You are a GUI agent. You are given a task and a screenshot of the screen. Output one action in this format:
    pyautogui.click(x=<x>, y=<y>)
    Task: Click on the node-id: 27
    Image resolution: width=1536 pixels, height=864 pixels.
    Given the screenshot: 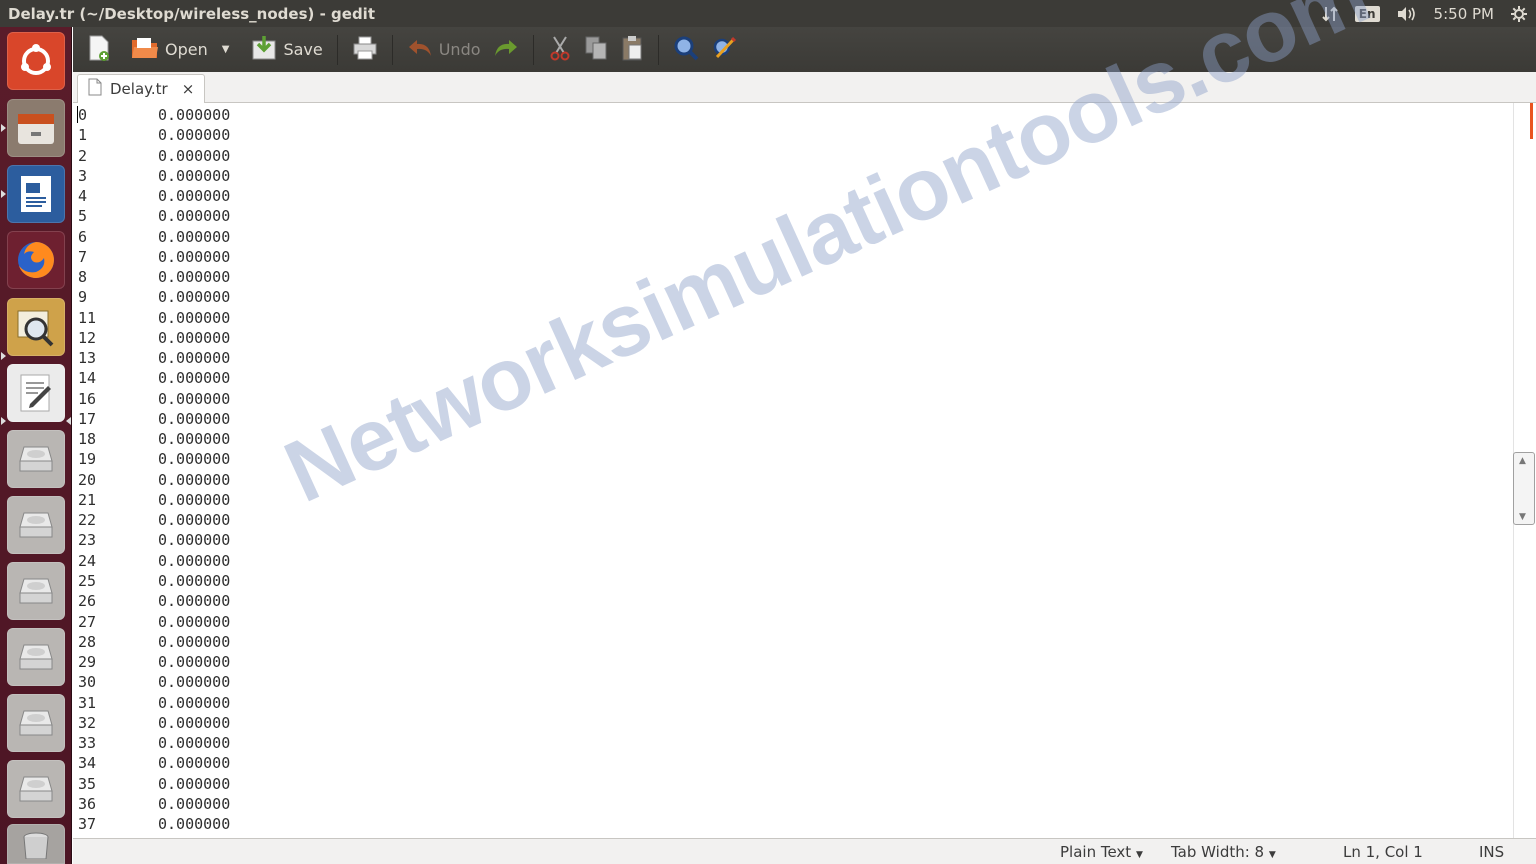 What is the action you would take?
    pyautogui.click(x=87, y=621)
    